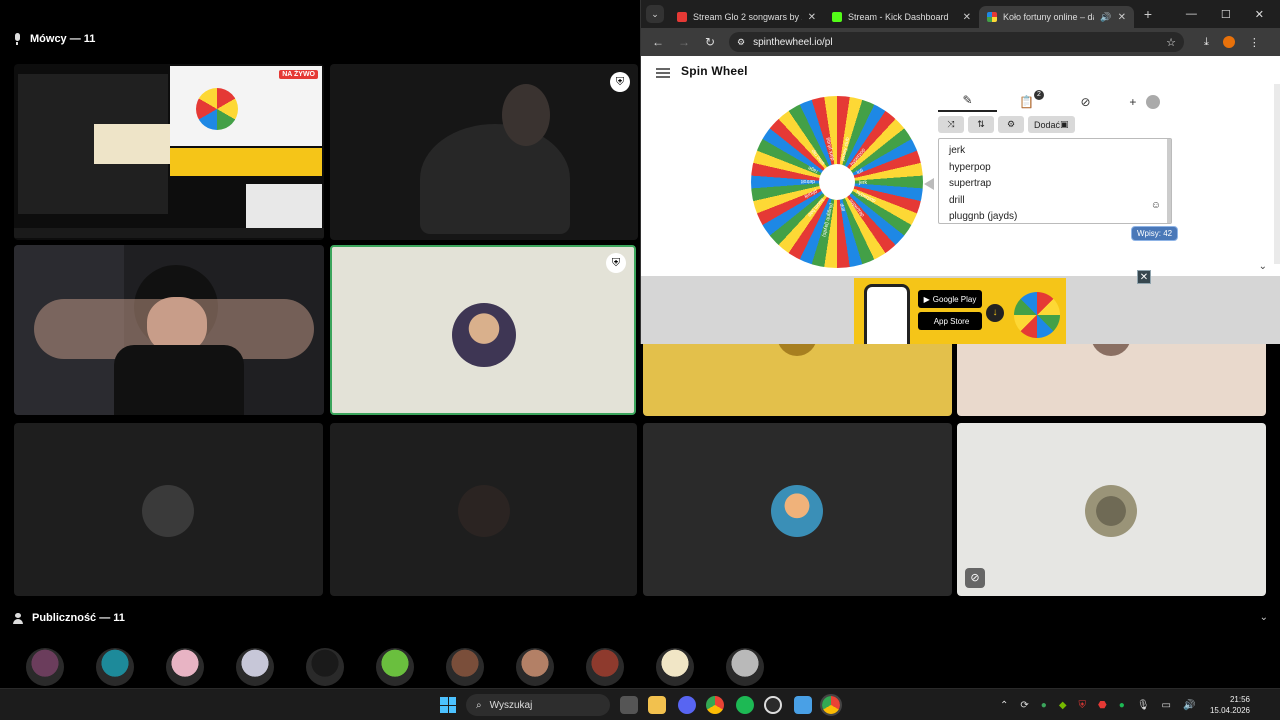 This screenshot has width=1280, height=720. Describe the element at coordinates (1133, 101) in the screenshot. I see `plus-icon: +` at that location.